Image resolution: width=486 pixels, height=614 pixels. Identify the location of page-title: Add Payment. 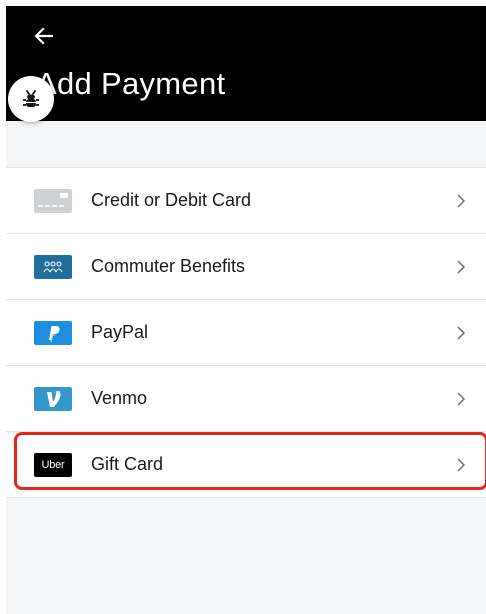
(131, 83).